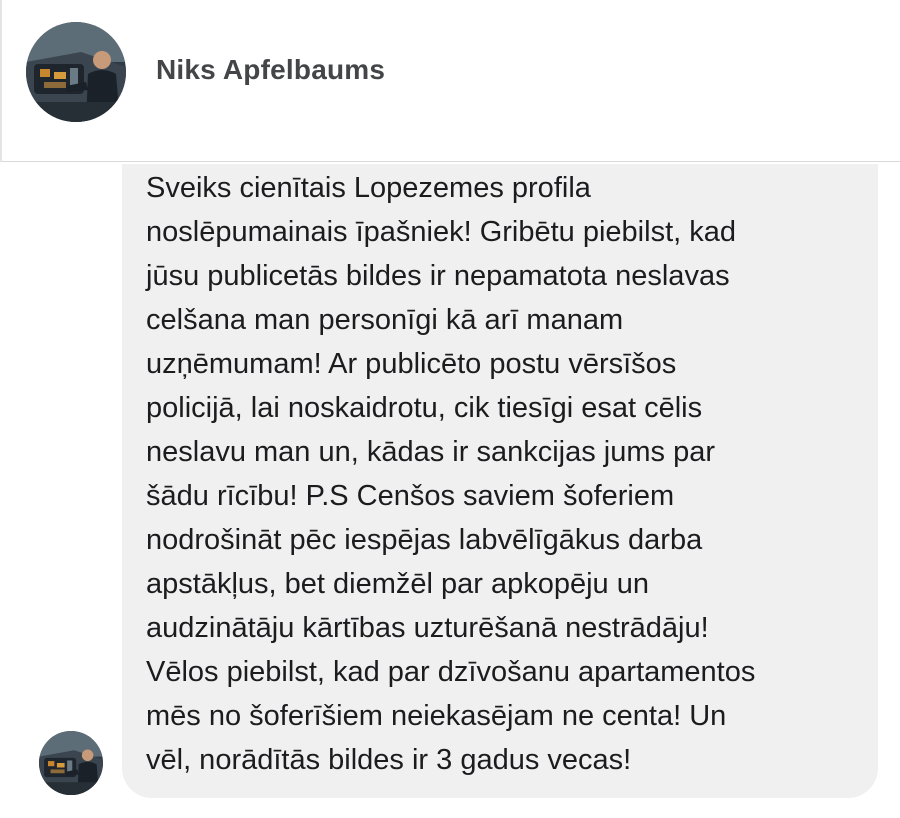 The image size is (900, 818). What do you see at coordinates (411, 364) in the screenshot?
I see `message-line: uzņēmumam! Ar publicēto postu vērsīšos` at bounding box center [411, 364].